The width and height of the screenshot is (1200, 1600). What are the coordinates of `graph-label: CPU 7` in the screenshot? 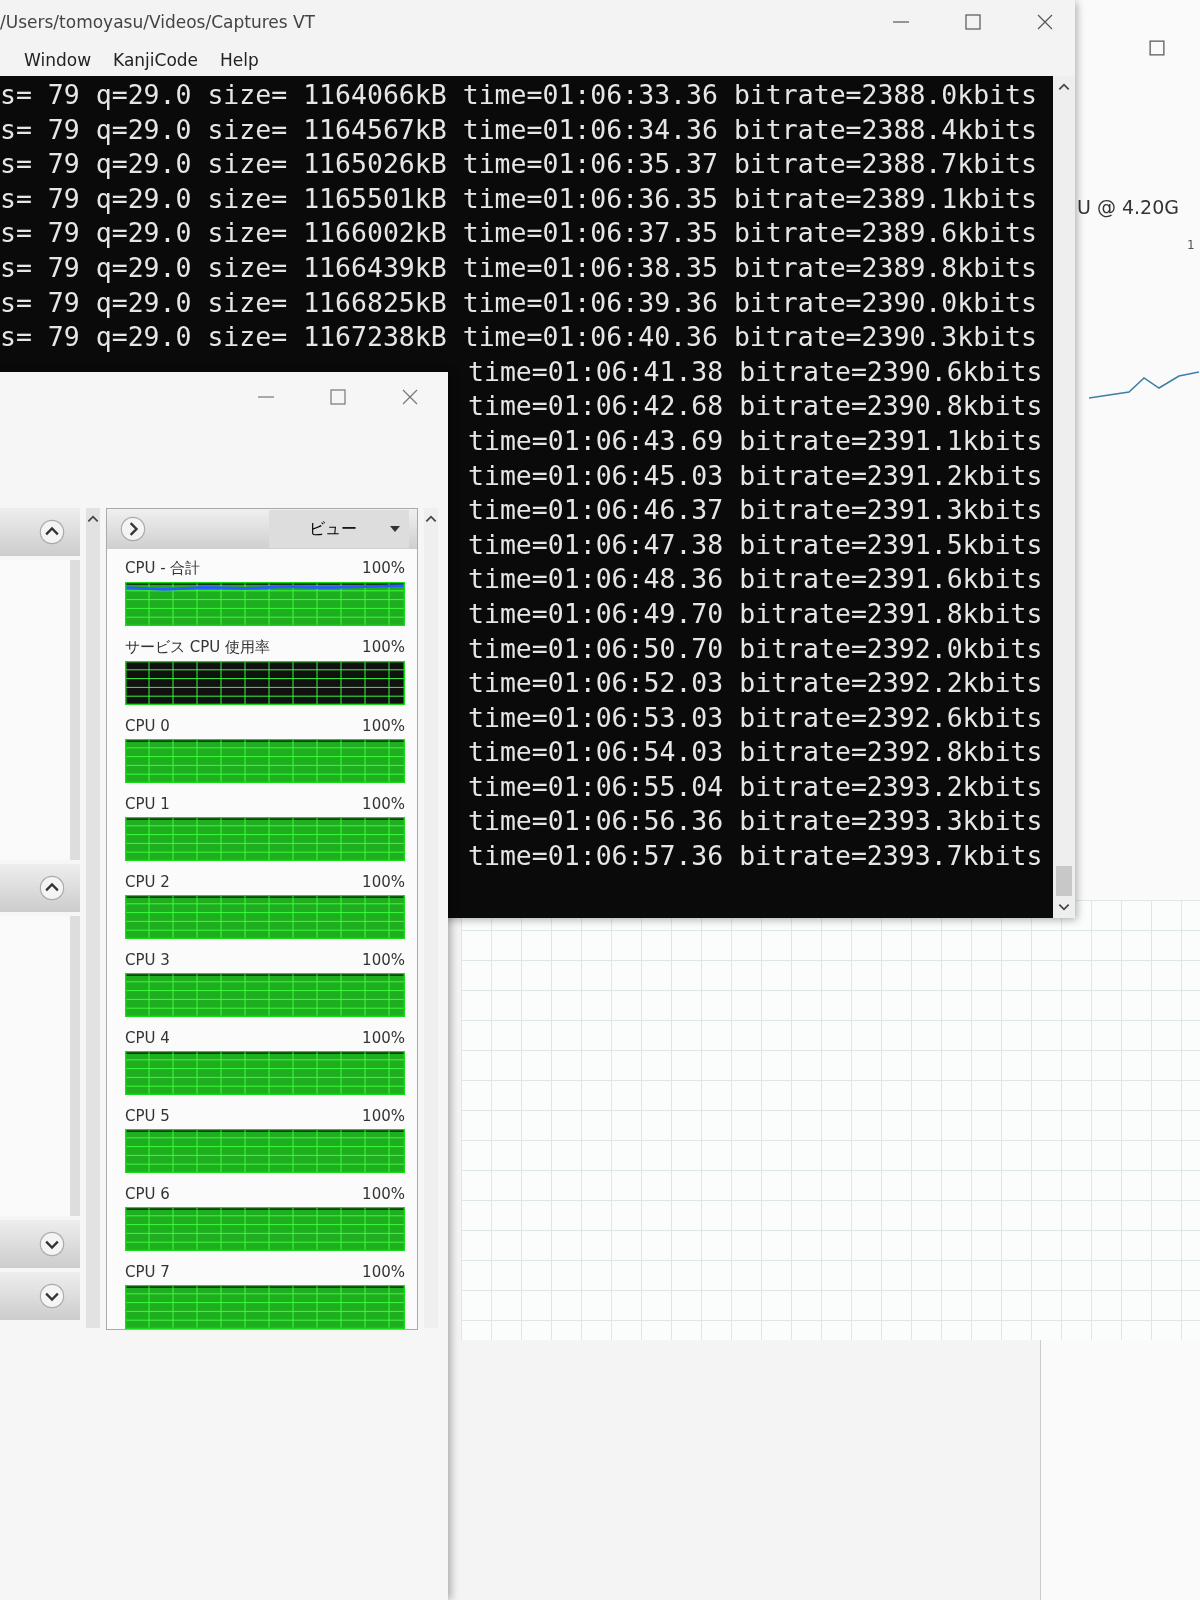 It's located at (147, 1272).